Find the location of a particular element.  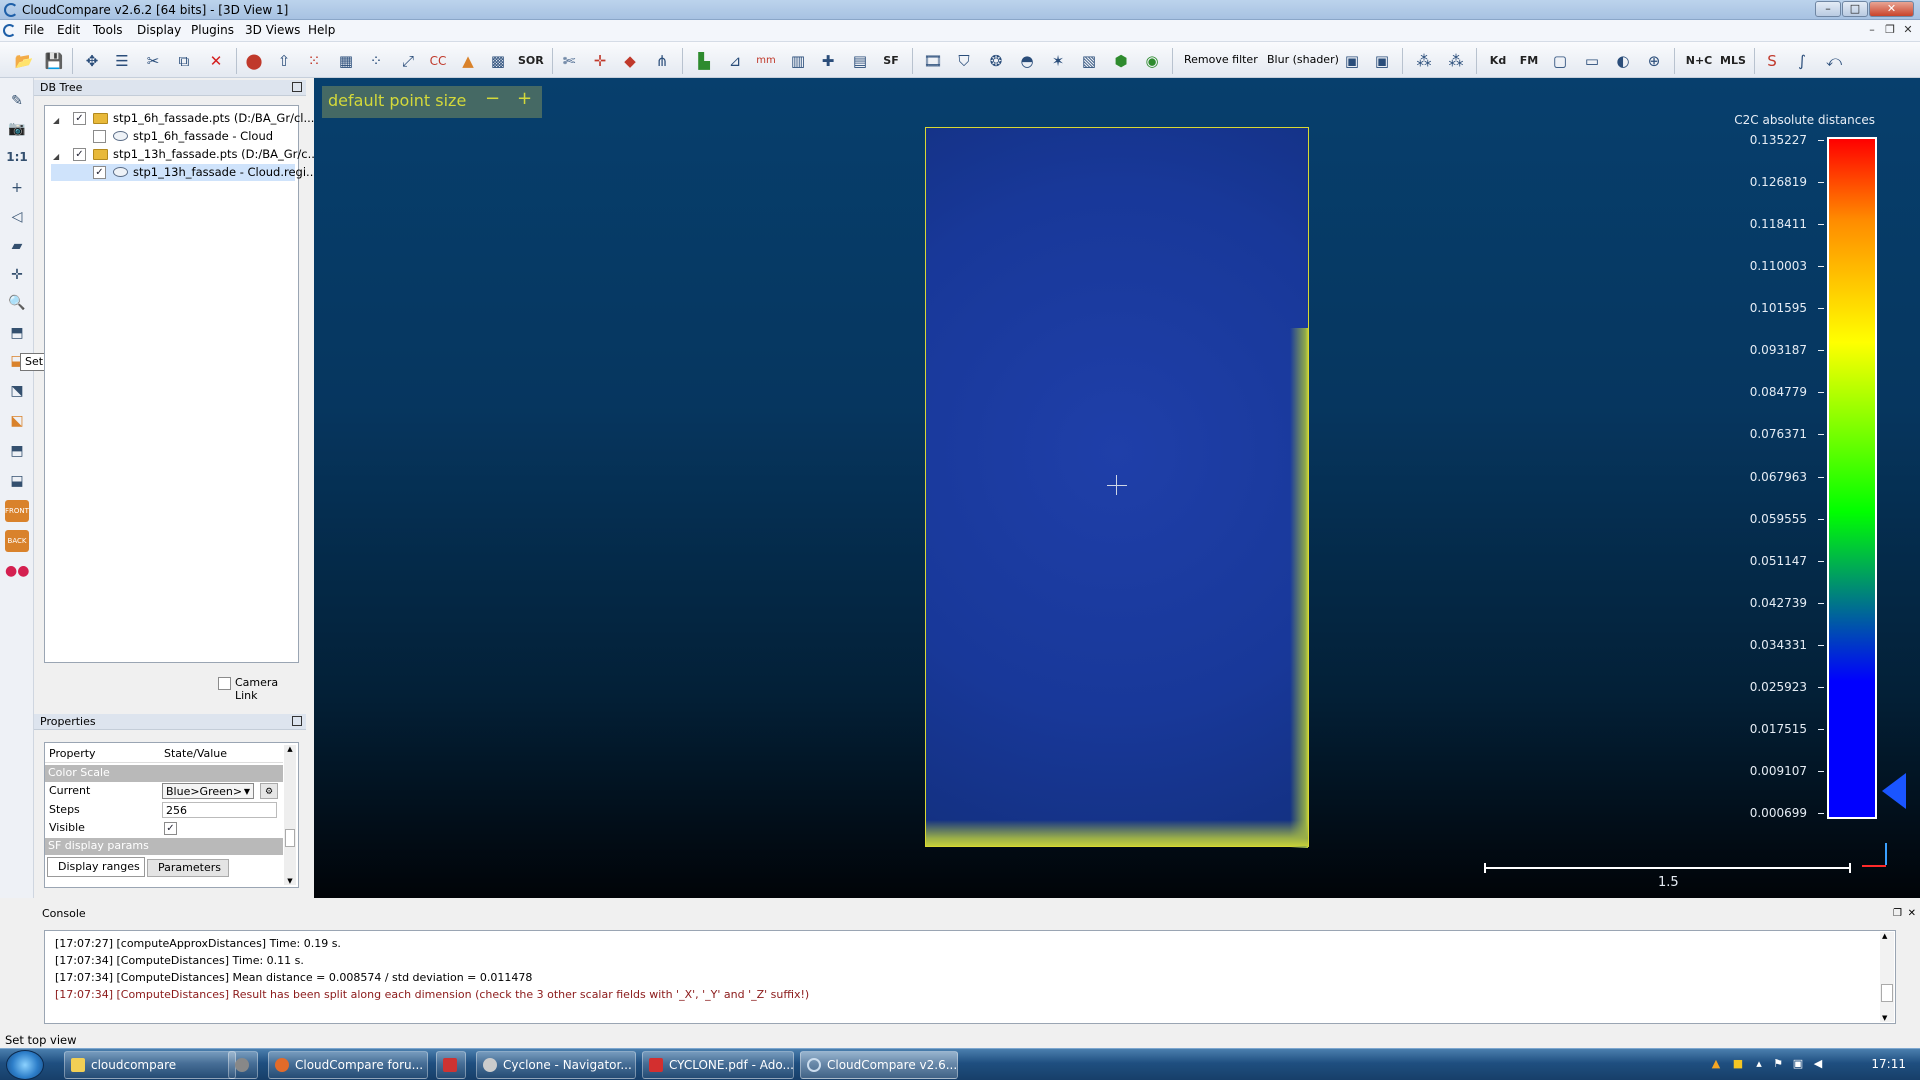

tab-display-ranges: Display ranges is located at coordinates (96, 867).